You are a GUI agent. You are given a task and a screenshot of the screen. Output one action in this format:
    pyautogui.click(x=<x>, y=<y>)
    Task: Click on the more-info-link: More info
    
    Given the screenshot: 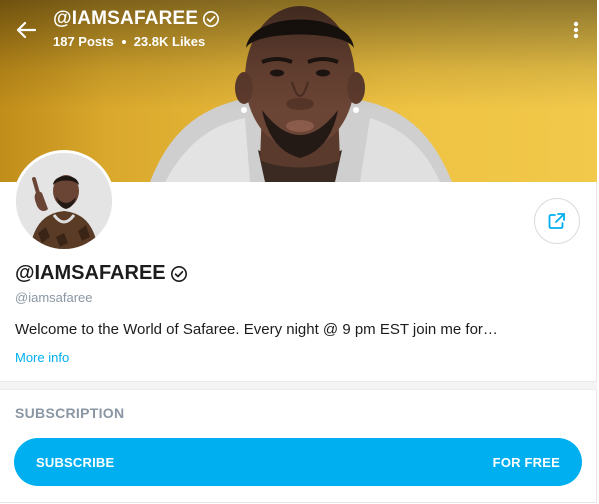 What is the action you would take?
    pyautogui.click(x=42, y=357)
    